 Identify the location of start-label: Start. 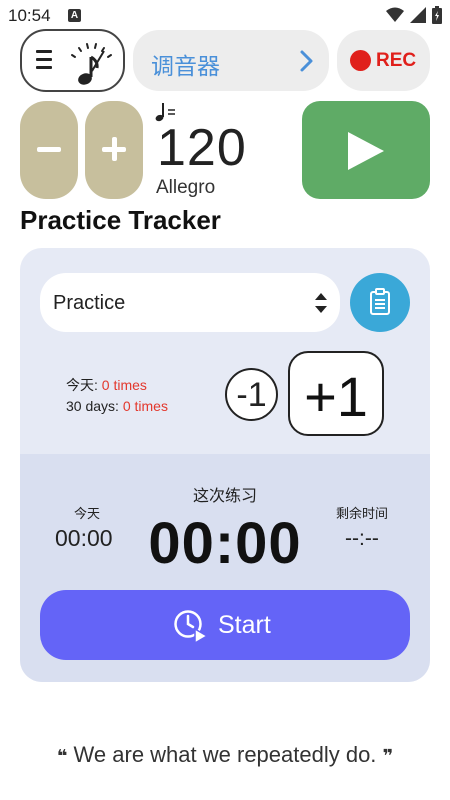
(244, 625).